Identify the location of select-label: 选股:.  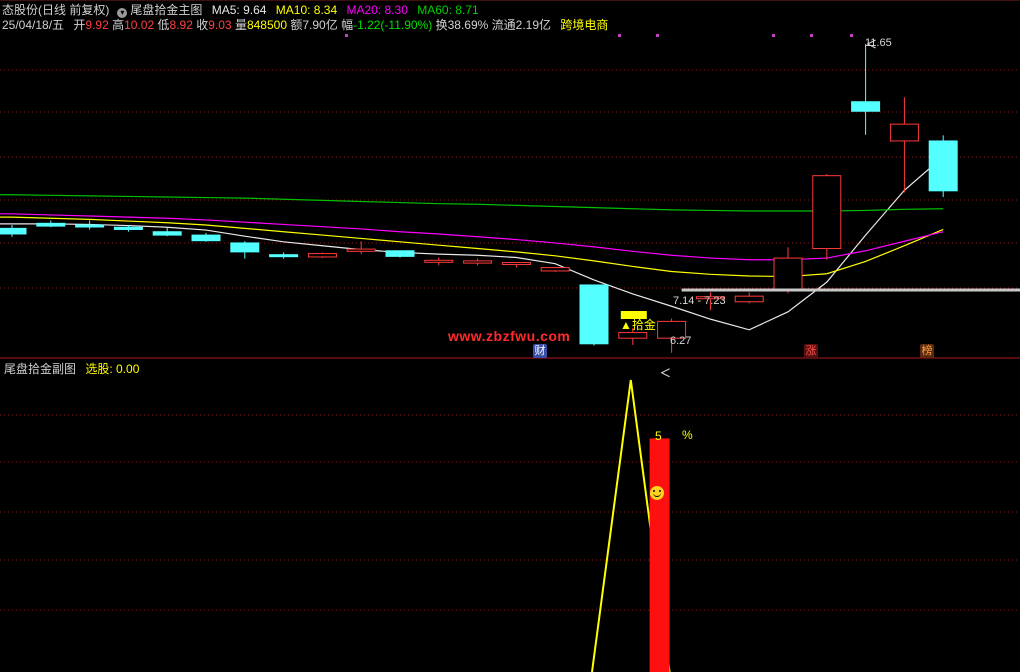
(99, 369).